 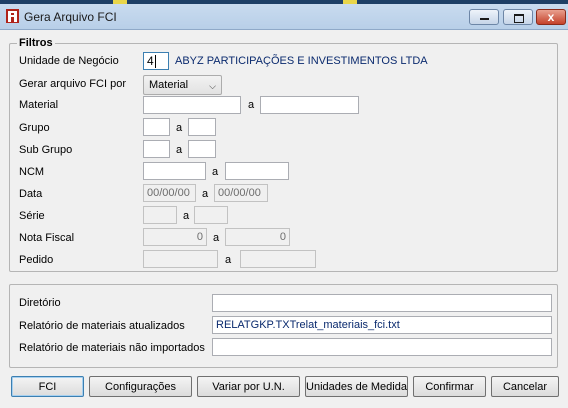 What do you see at coordinates (382, 347) in the screenshot?
I see `rel-nao-importados-input` at bounding box center [382, 347].